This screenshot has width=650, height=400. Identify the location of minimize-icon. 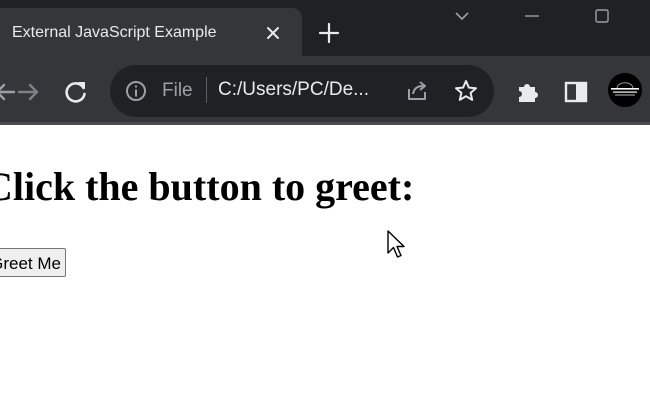
(532, 16).